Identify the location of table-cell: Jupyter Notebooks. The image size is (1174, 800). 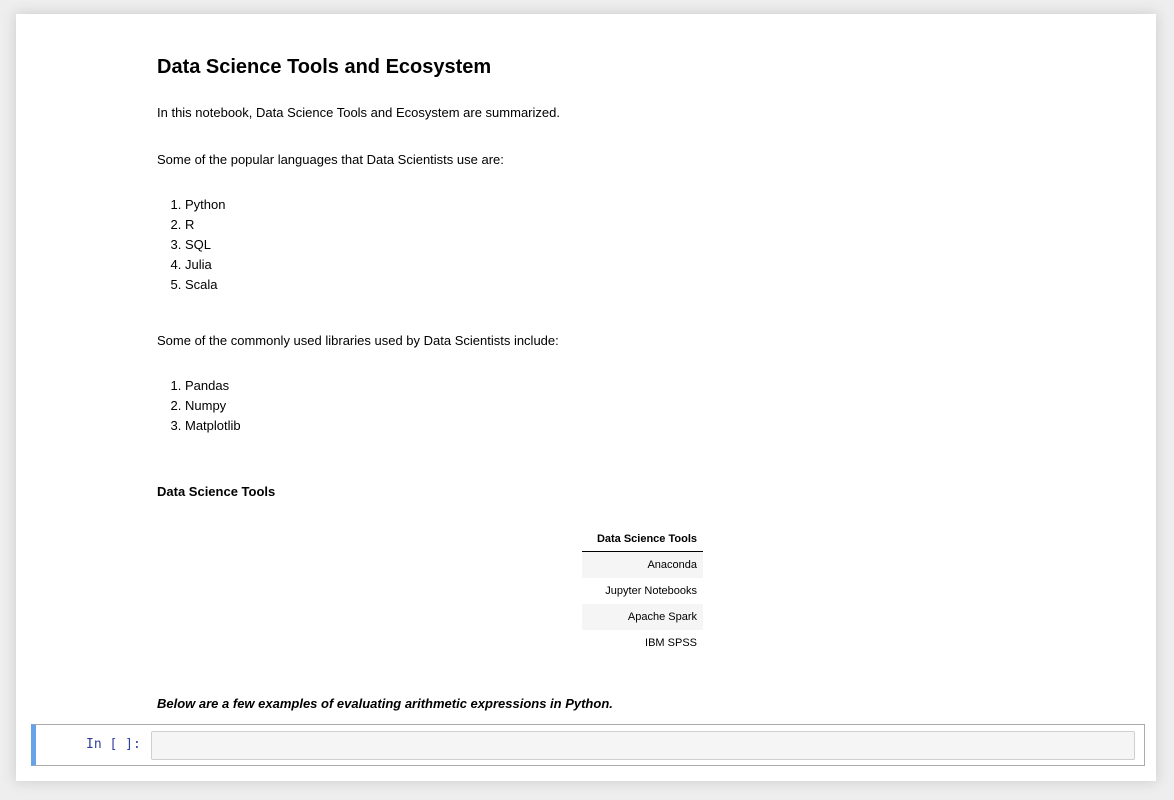
(651, 591).